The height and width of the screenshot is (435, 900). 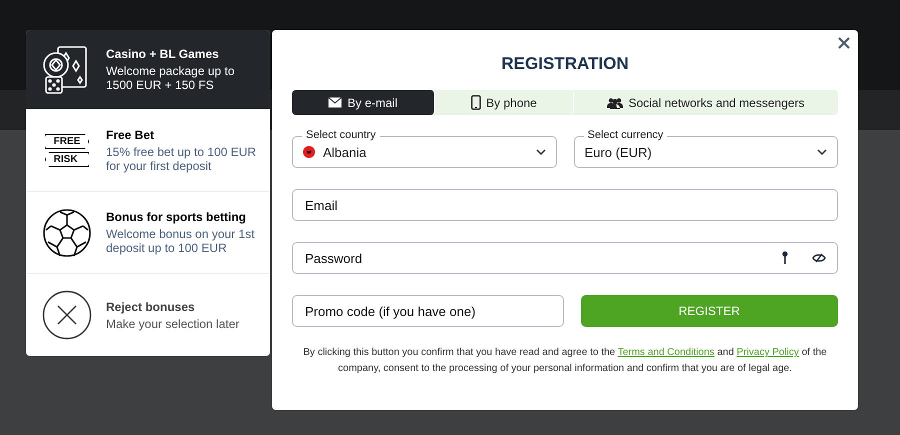 I want to click on tab: By phone, so click(x=504, y=102).